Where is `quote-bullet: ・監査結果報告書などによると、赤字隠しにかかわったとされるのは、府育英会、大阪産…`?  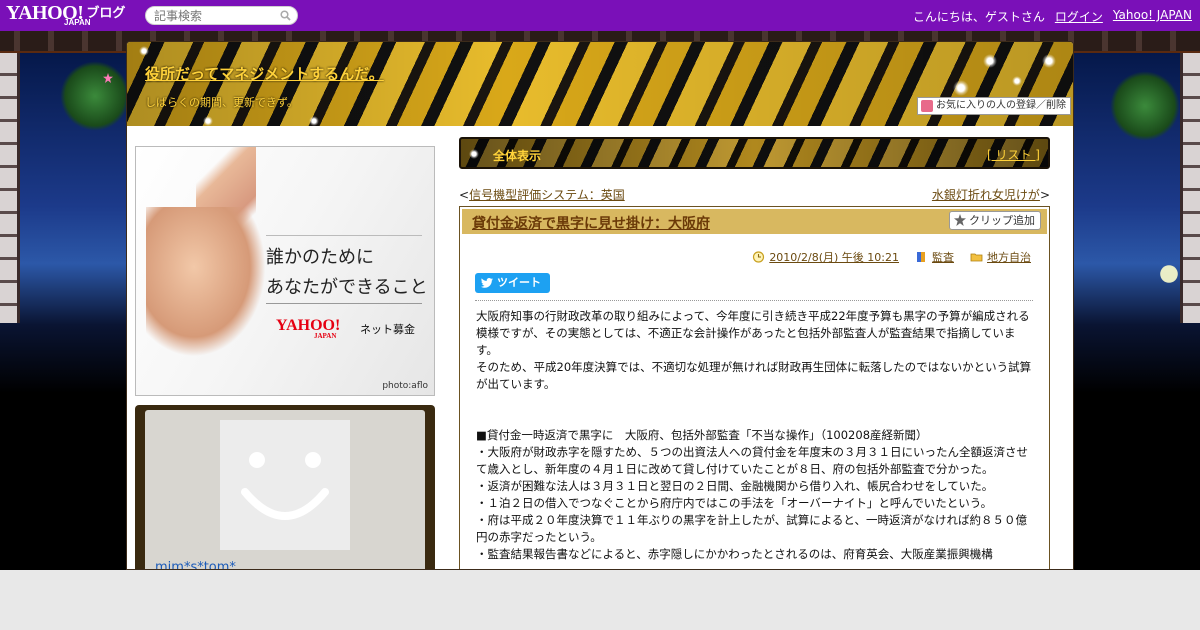
quote-bullet: ・監査結果報告書などによると、赤字隠しにかかわったとされるのは、府育英会、大阪産… is located at coordinates (734, 554).